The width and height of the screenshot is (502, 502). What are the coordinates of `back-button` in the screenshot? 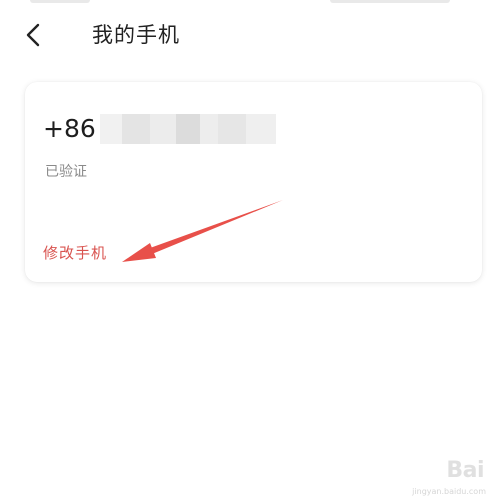 It's located at (33, 35).